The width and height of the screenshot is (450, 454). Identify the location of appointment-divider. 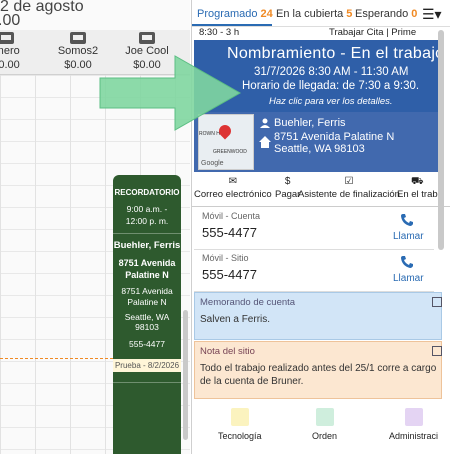
(147, 233).